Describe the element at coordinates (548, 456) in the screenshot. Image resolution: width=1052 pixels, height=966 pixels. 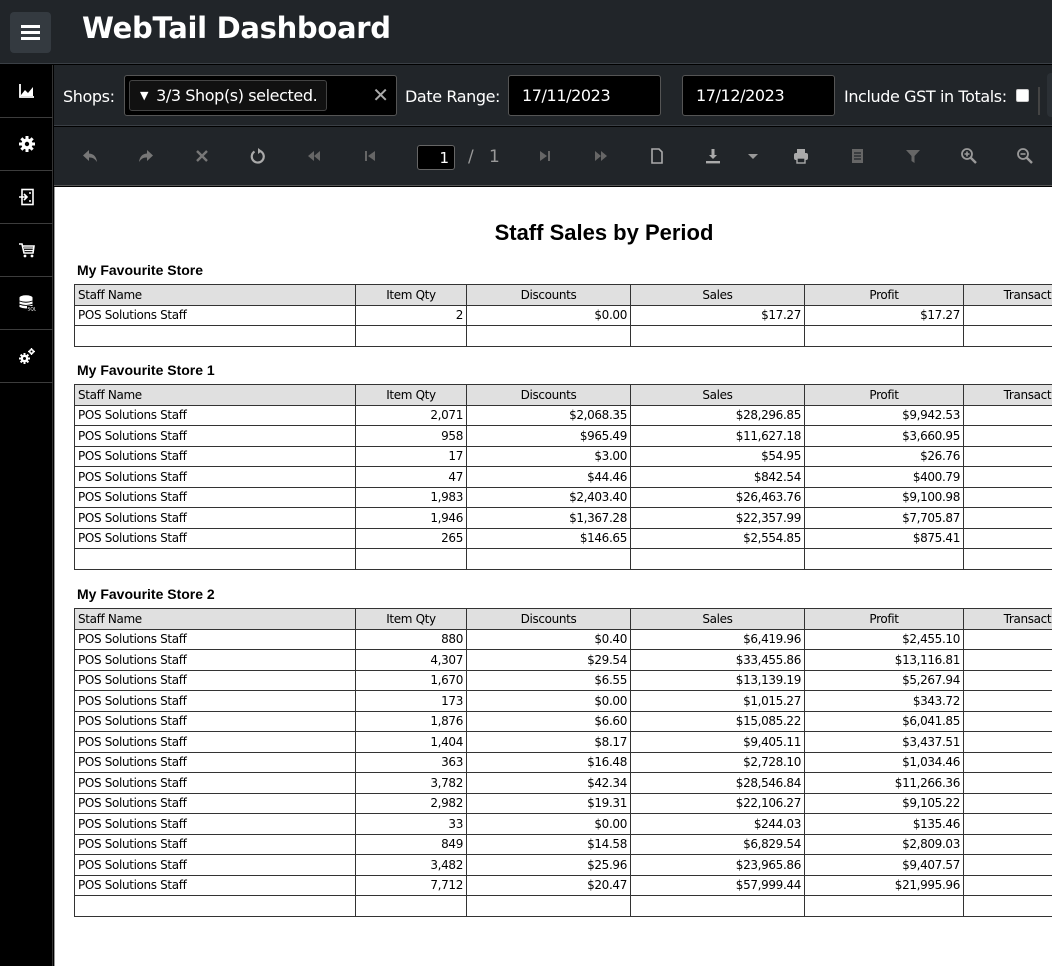
I see `table-cell: $3.00` at that location.